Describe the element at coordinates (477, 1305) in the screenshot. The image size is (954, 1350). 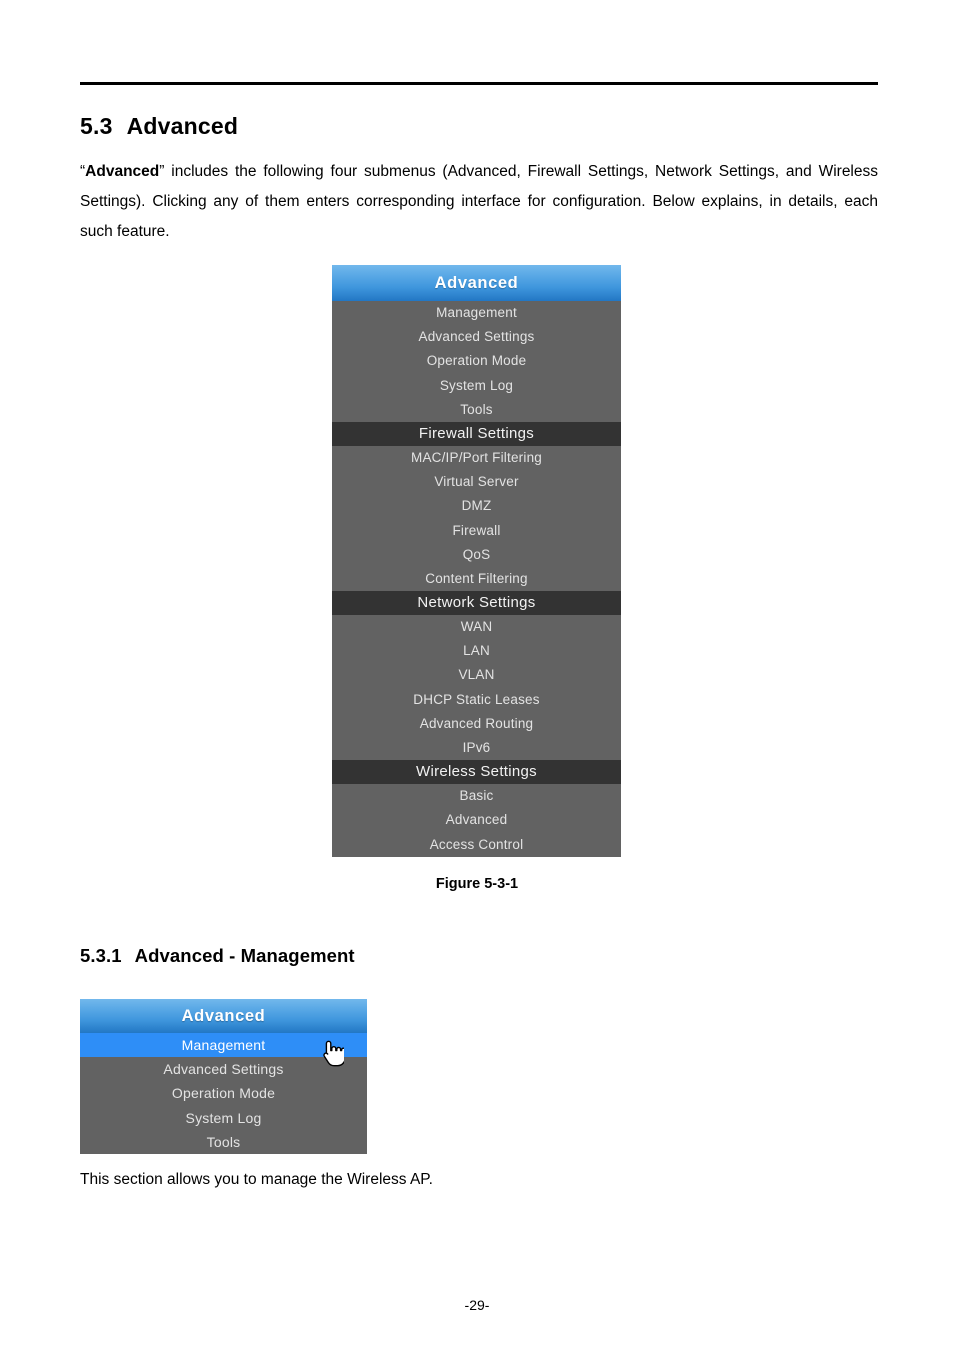
I see `page-number: -29-` at that location.